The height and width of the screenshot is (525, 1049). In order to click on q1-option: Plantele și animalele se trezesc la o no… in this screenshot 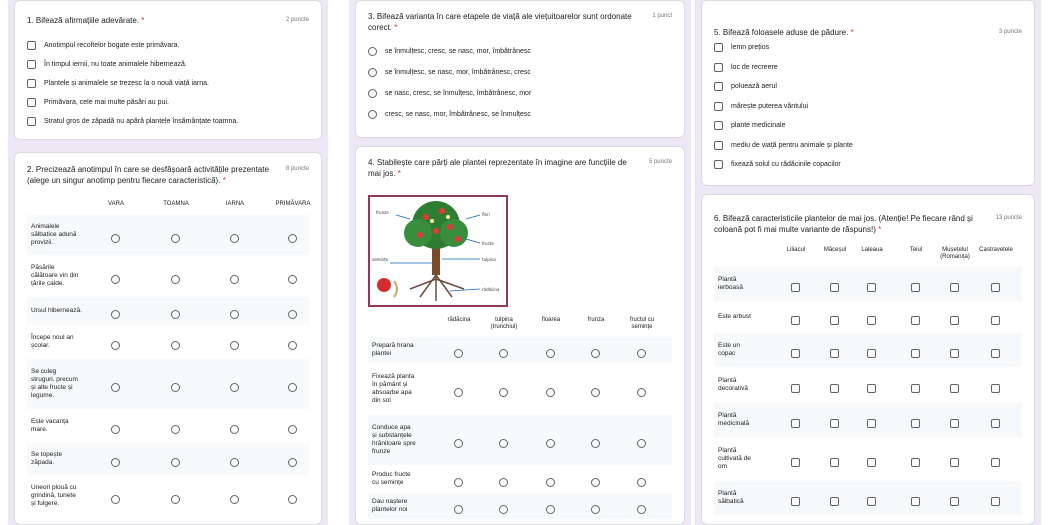, I will do `click(118, 83)`.